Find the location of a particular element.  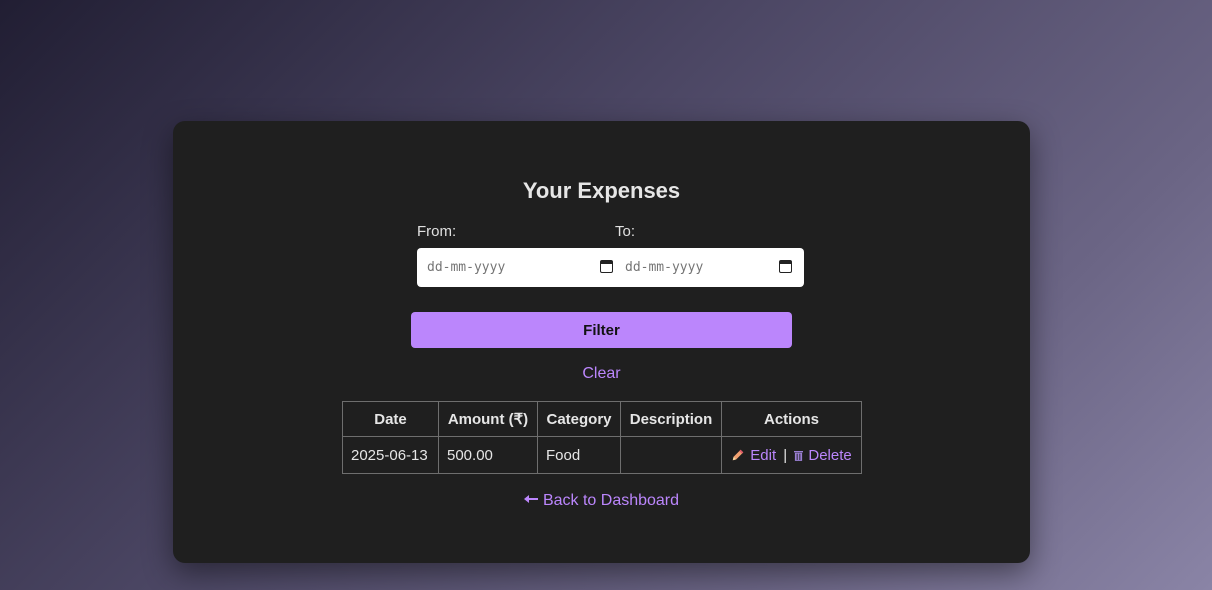

cell-category: Food is located at coordinates (579, 455).